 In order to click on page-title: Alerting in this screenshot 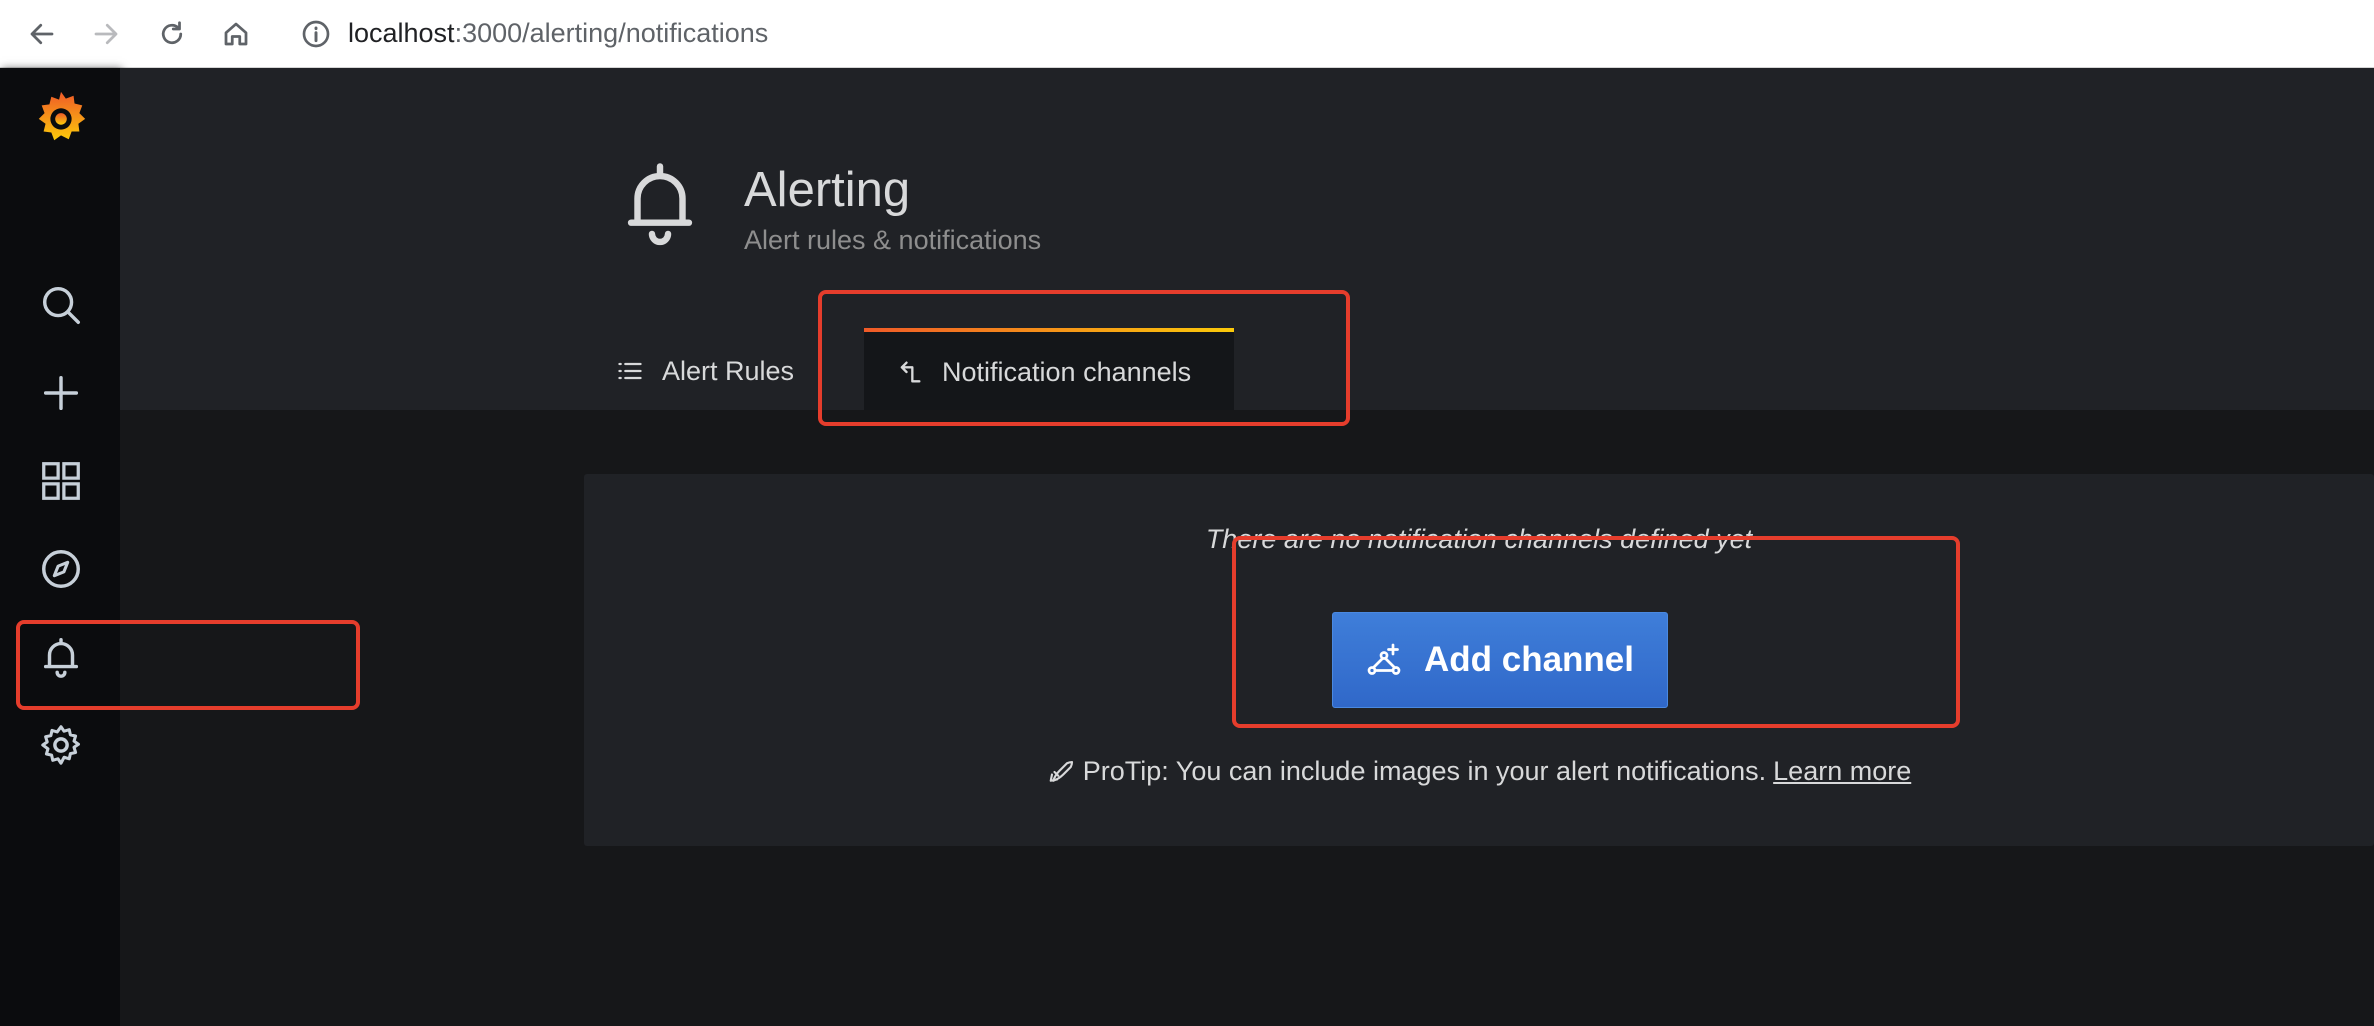, I will do `click(827, 190)`.